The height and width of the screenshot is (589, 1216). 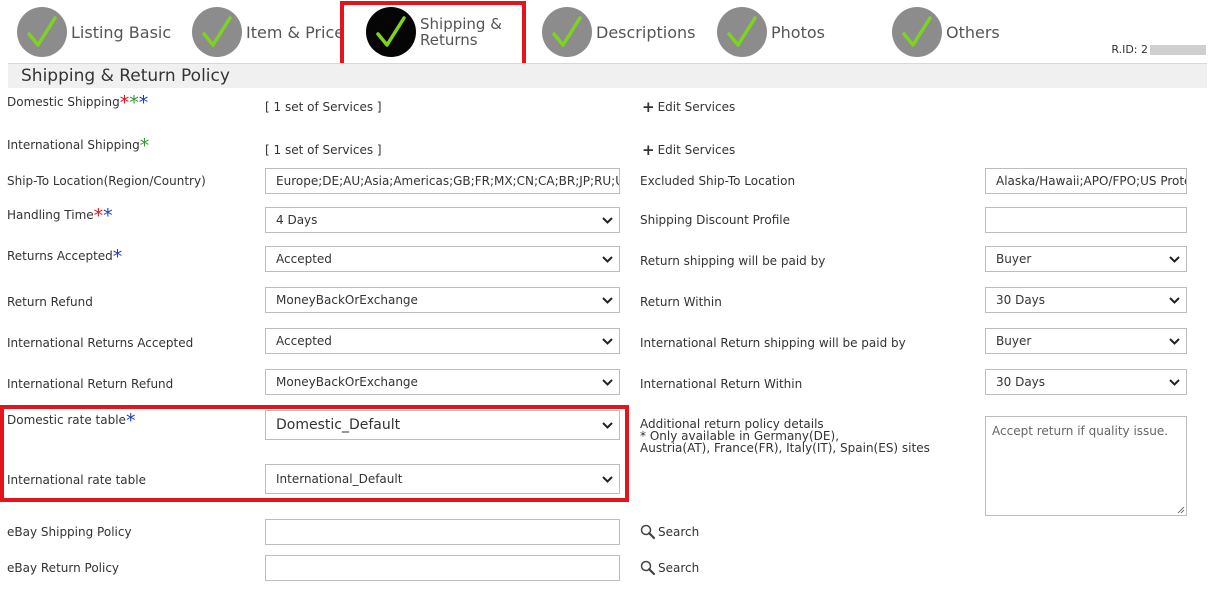 What do you see at coordinates (688, 107) in the screenshot?
I see `edit-domestic-services-button: + Edit Services` at bounding box center [688, 107].